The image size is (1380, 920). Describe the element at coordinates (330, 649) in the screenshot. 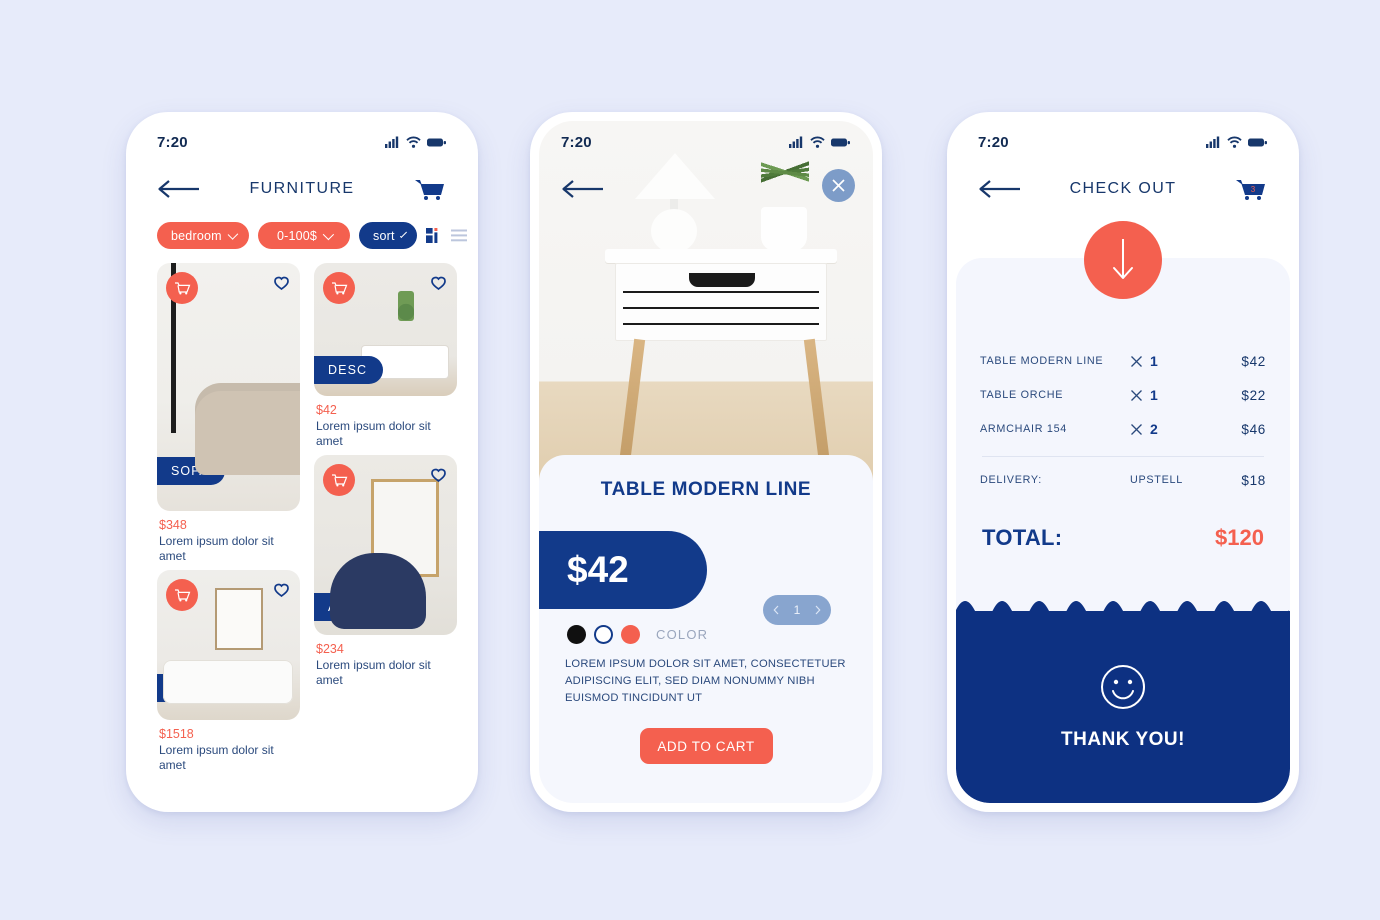

I see `product-price: $234` at that location.